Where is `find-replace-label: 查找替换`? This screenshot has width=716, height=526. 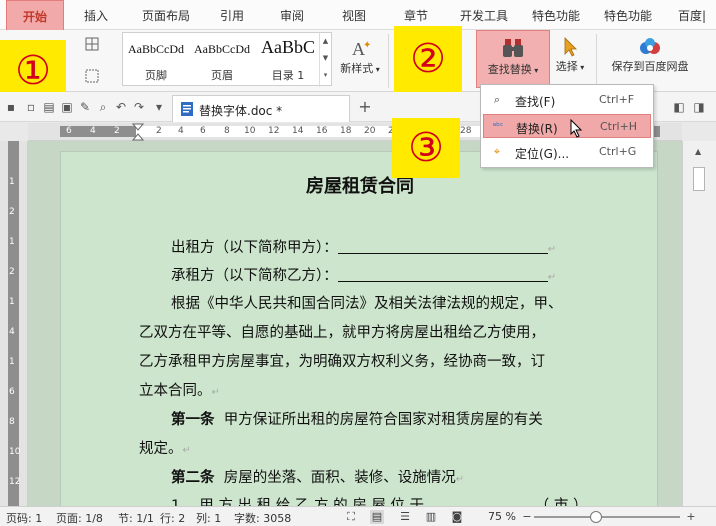
find-replace-label: 查找替换 is located at coordinates (509, 69).